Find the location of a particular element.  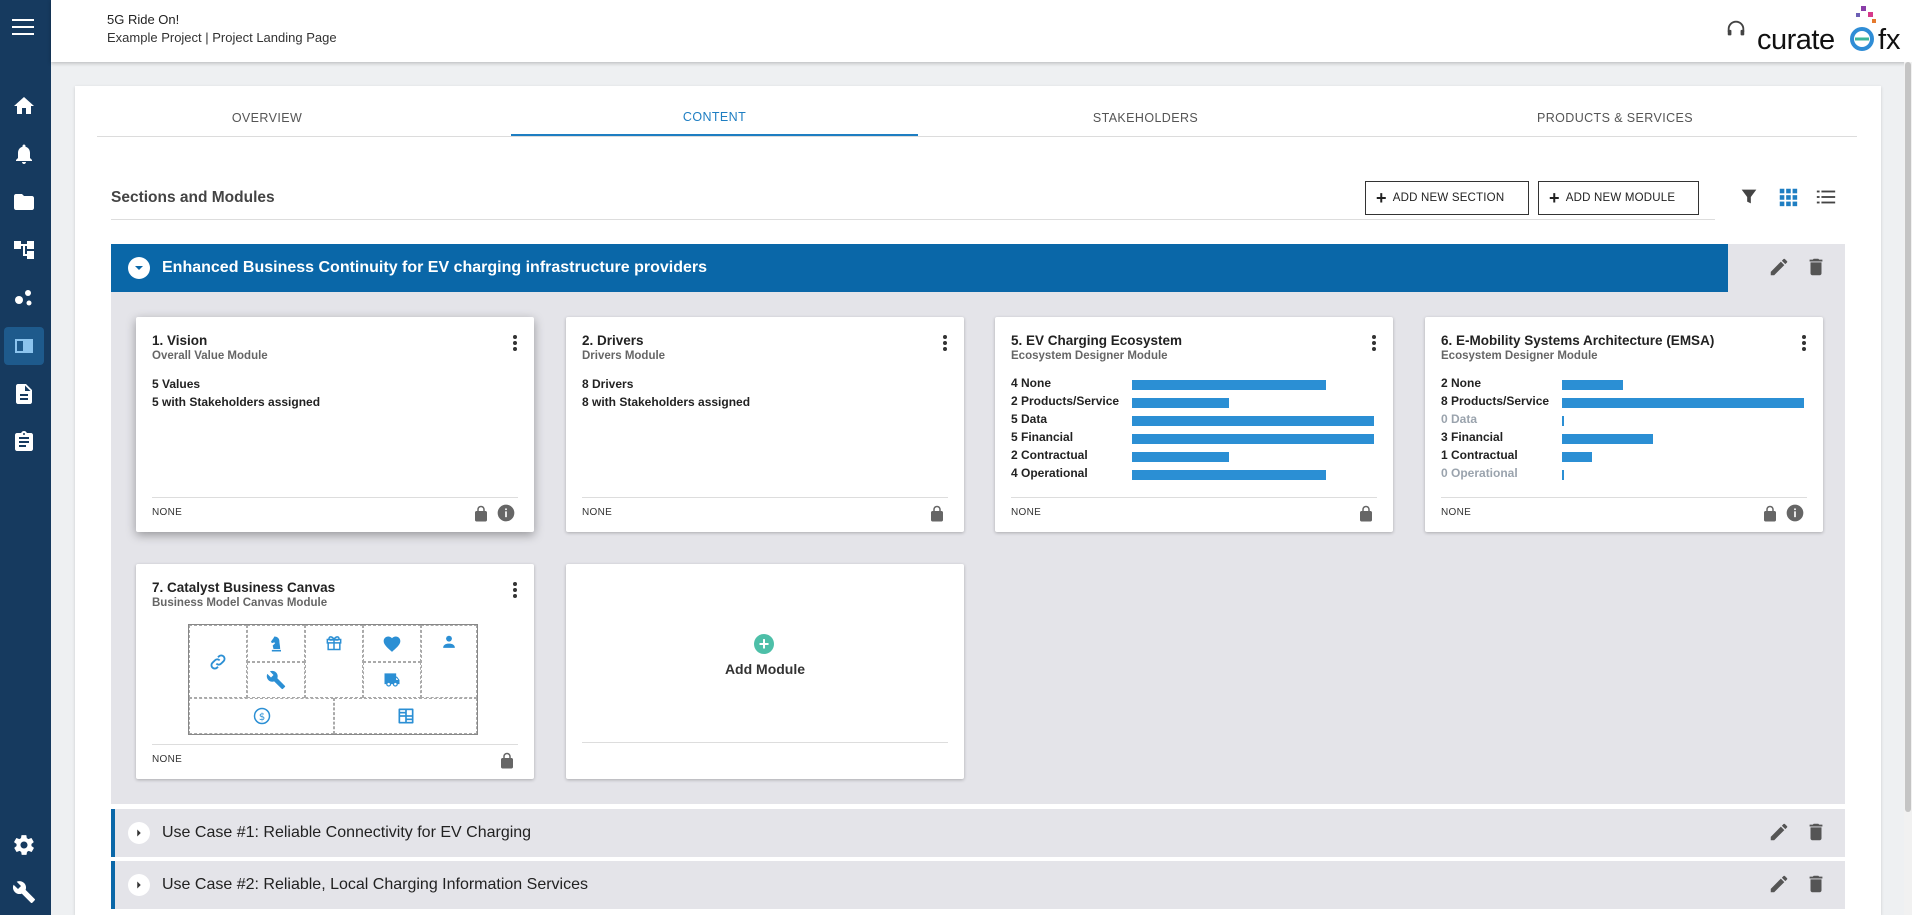

add-circle-icon: + is located at coordinates (764, 644).